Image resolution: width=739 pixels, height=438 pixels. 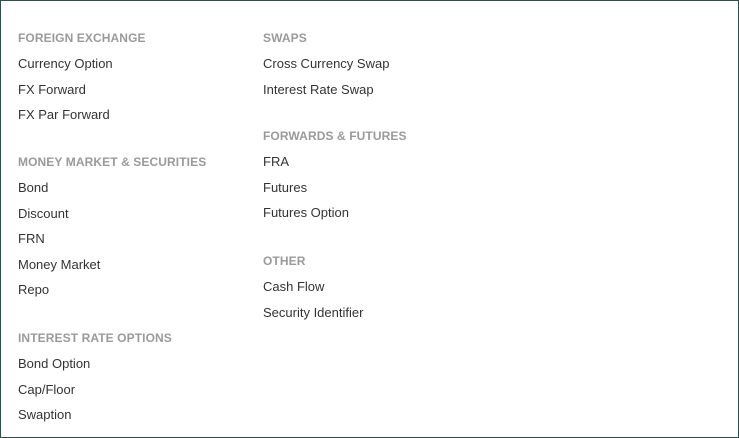 I want to click on other-list: Cash Flow Security Identifier, so click(x=313, y=303).